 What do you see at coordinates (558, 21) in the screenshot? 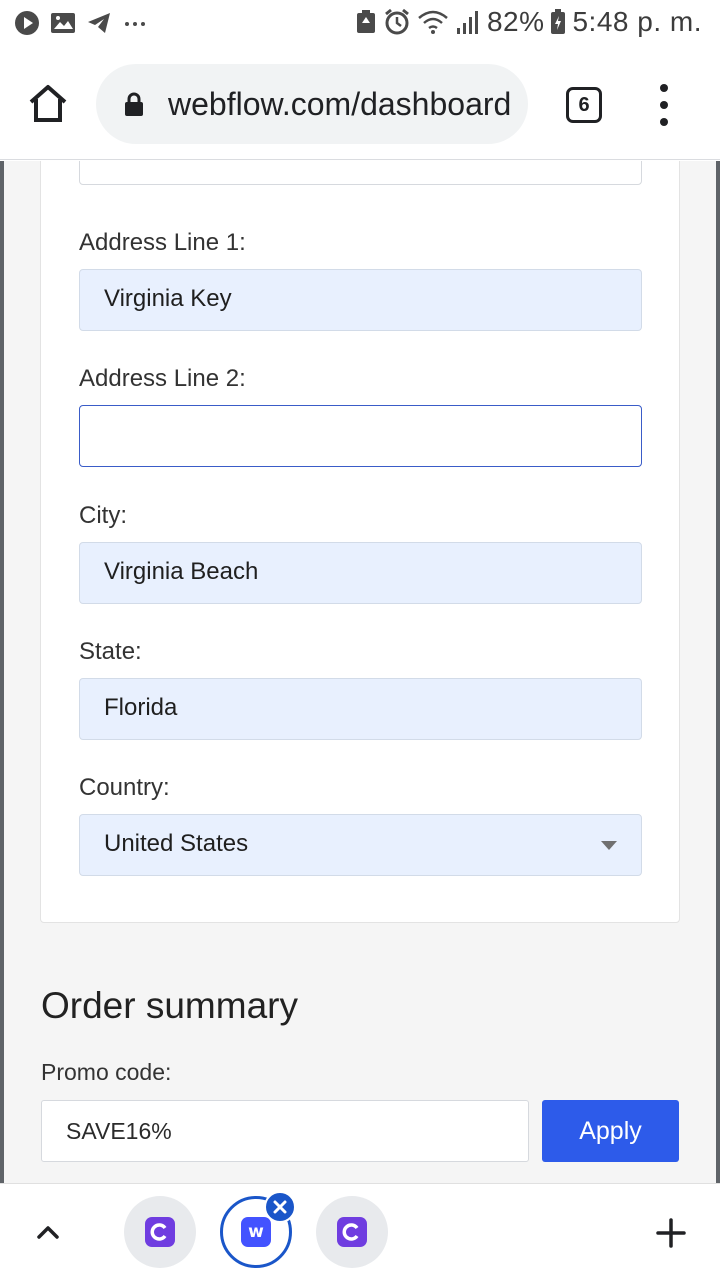
I see `battery-icon` at bounding box center [558, 21].